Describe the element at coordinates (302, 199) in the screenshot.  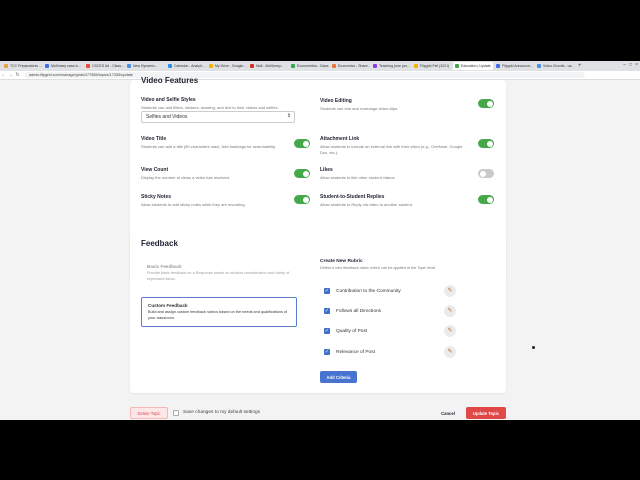
I see `sticky-notes-toggle` at that location.